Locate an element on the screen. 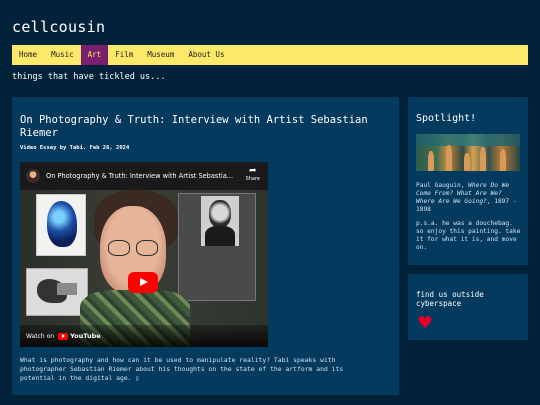 This screenshot has width=540, height=405. main-nav: Home Music Art Film Museum About Us is located at coordinates (270, 55).